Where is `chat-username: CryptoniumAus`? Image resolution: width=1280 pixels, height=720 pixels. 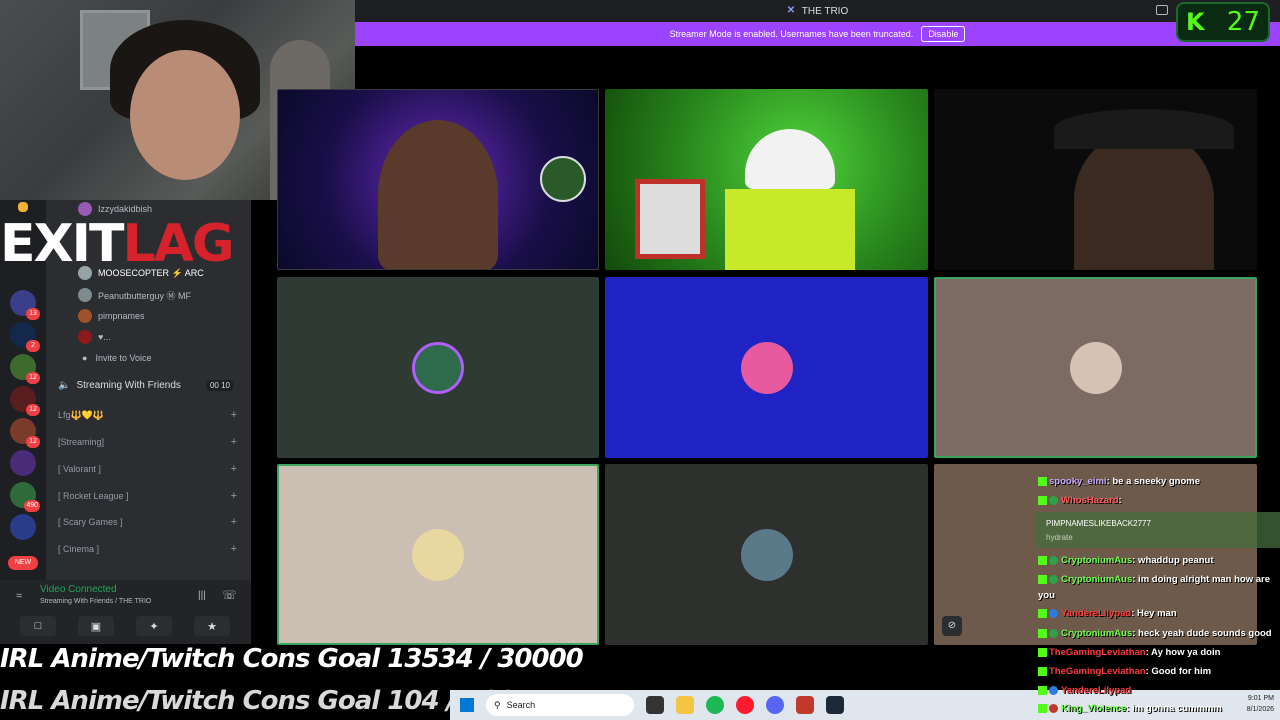
chat-username: CryptoniumAus is located at coordinates (1097, 633).